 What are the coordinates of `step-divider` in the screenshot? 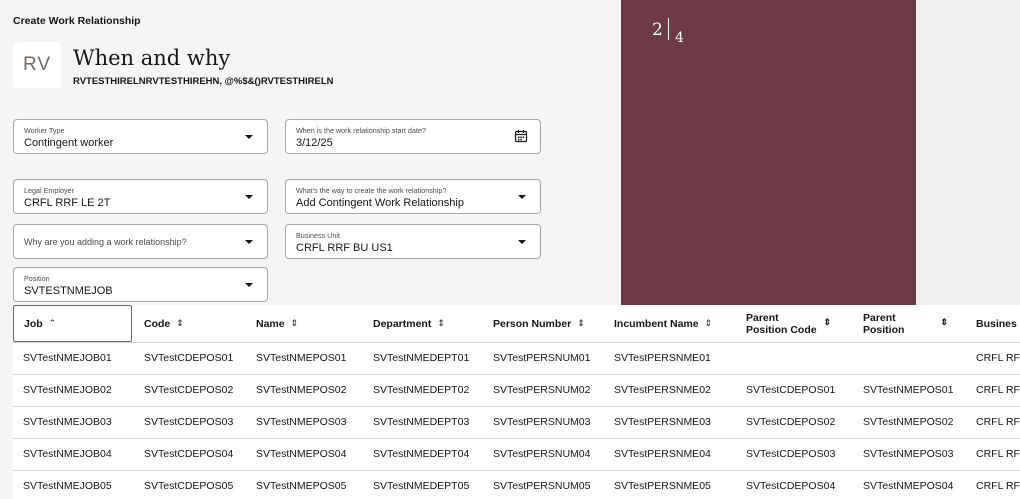 It's located at (668, 29).